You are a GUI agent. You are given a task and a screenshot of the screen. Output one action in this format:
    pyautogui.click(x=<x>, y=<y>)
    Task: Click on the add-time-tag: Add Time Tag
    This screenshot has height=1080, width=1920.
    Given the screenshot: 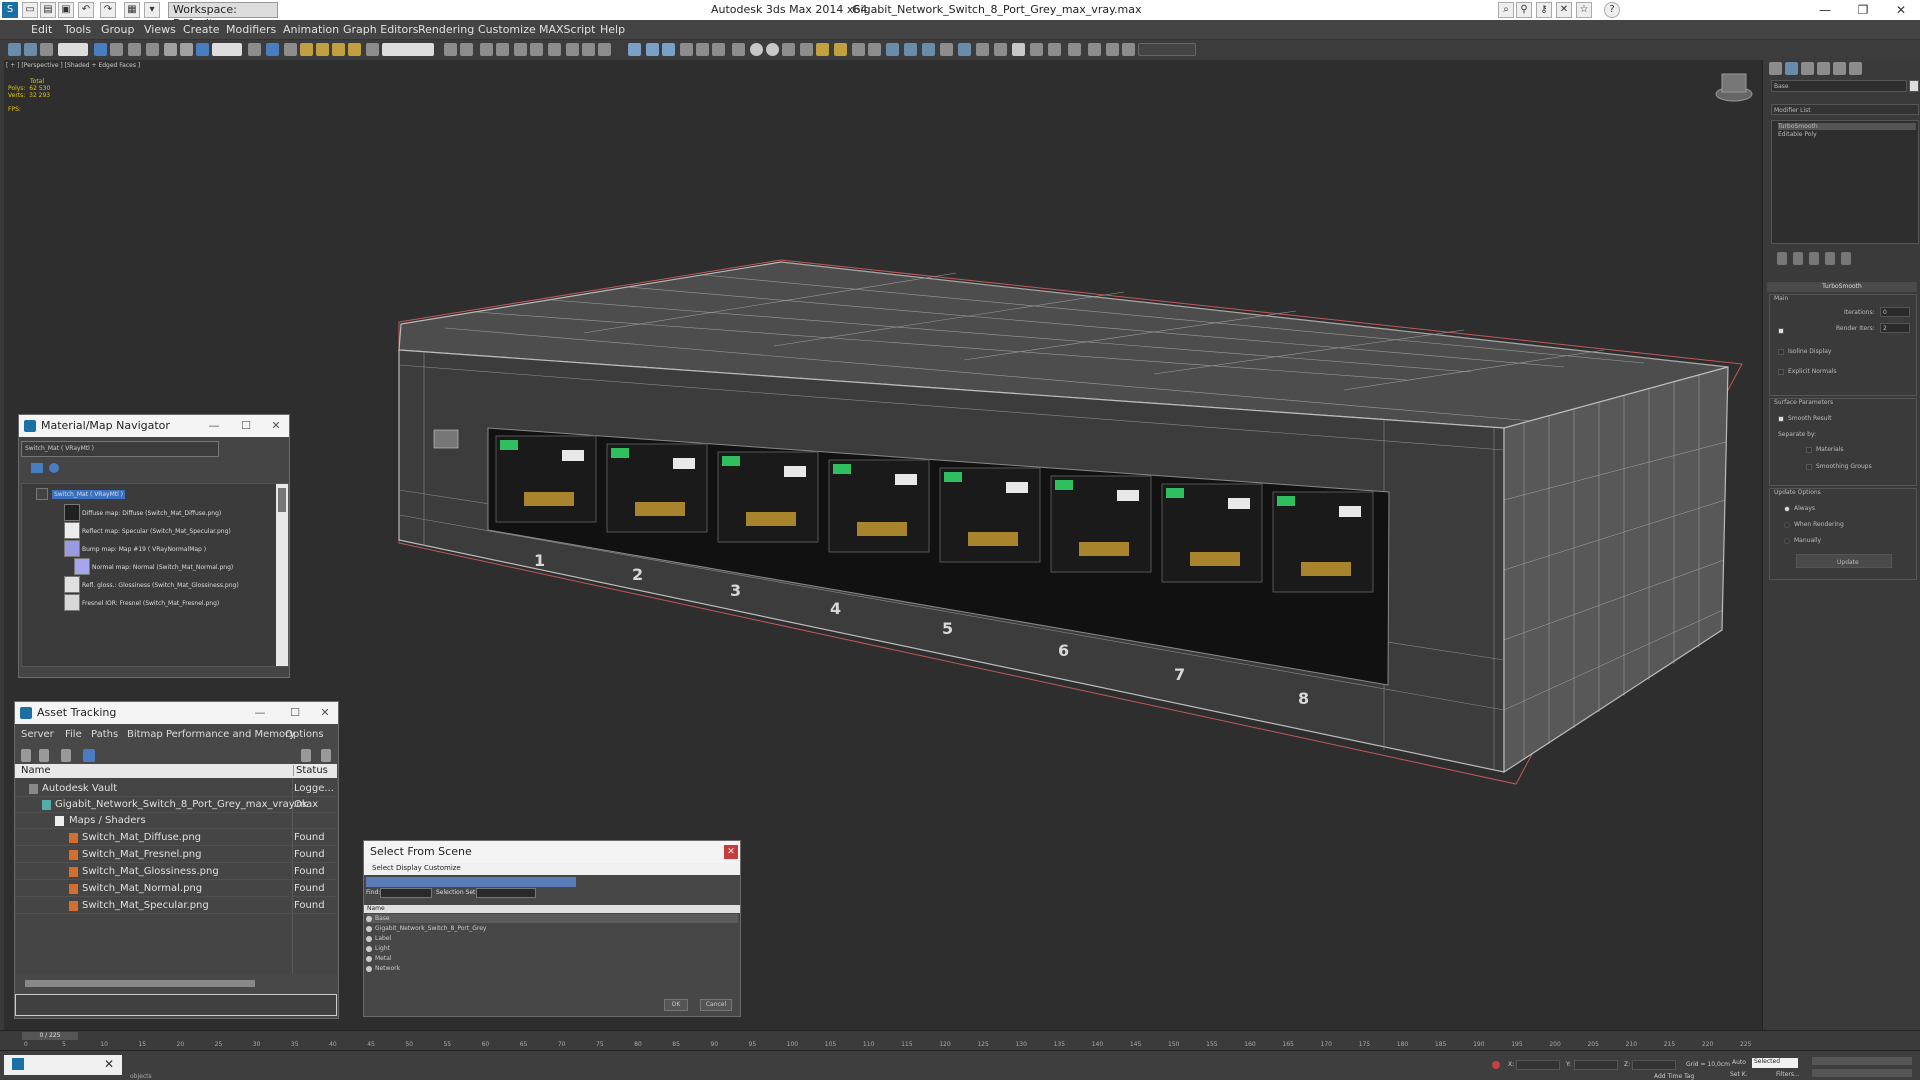 What is the action you would take?
    pyautogui.click(x=1674, y=1076)
    